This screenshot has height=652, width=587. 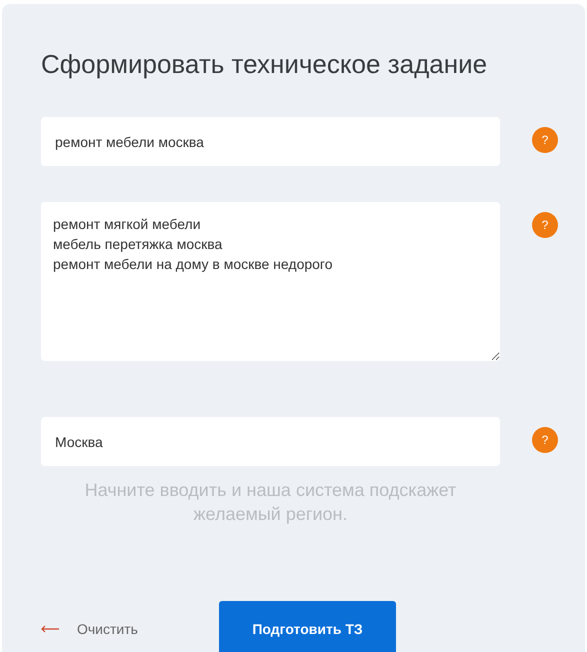 What do you see at coordinates (264, 64) in the screenshot?
I see `form-title: Сформировать техническое задание` at bounding box center [264, 64].